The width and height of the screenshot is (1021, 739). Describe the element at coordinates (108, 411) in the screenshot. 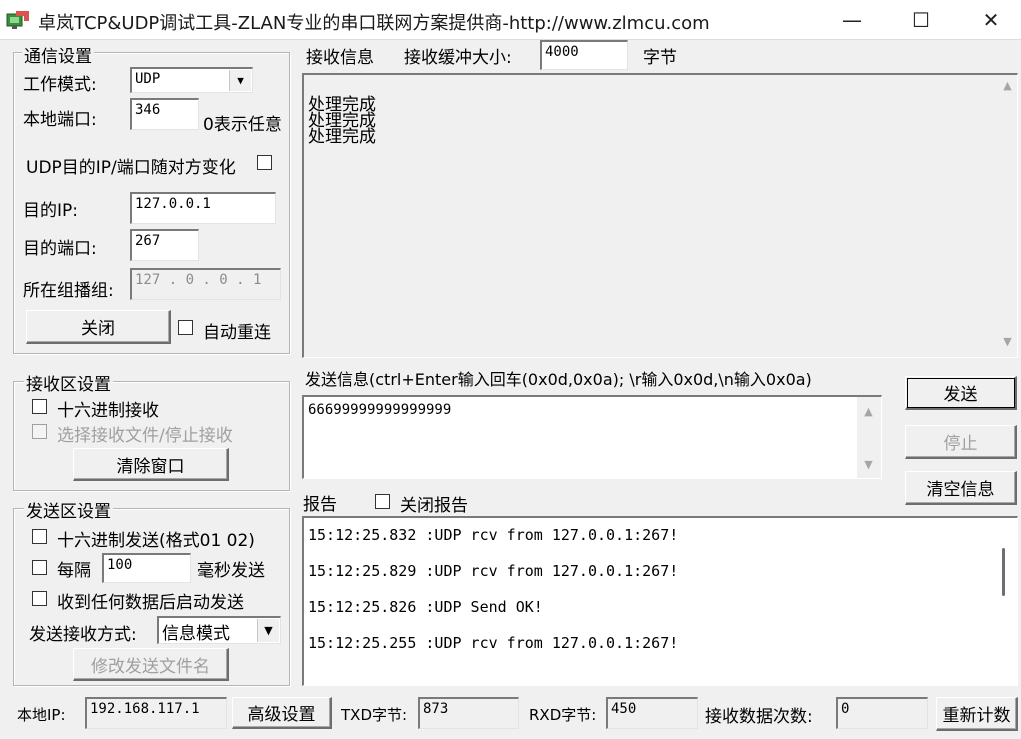

I see `hex-recv-label: 十六进制接收` at that location.